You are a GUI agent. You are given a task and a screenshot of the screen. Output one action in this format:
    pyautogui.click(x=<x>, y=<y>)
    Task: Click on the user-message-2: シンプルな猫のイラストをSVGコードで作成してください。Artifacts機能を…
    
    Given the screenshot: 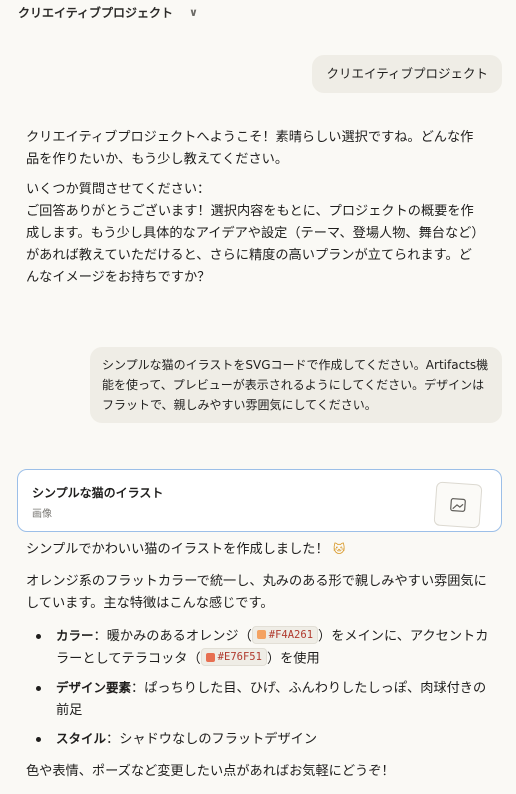 What is the action you would take?
    pyautogui.click(x=296, y=385)
    